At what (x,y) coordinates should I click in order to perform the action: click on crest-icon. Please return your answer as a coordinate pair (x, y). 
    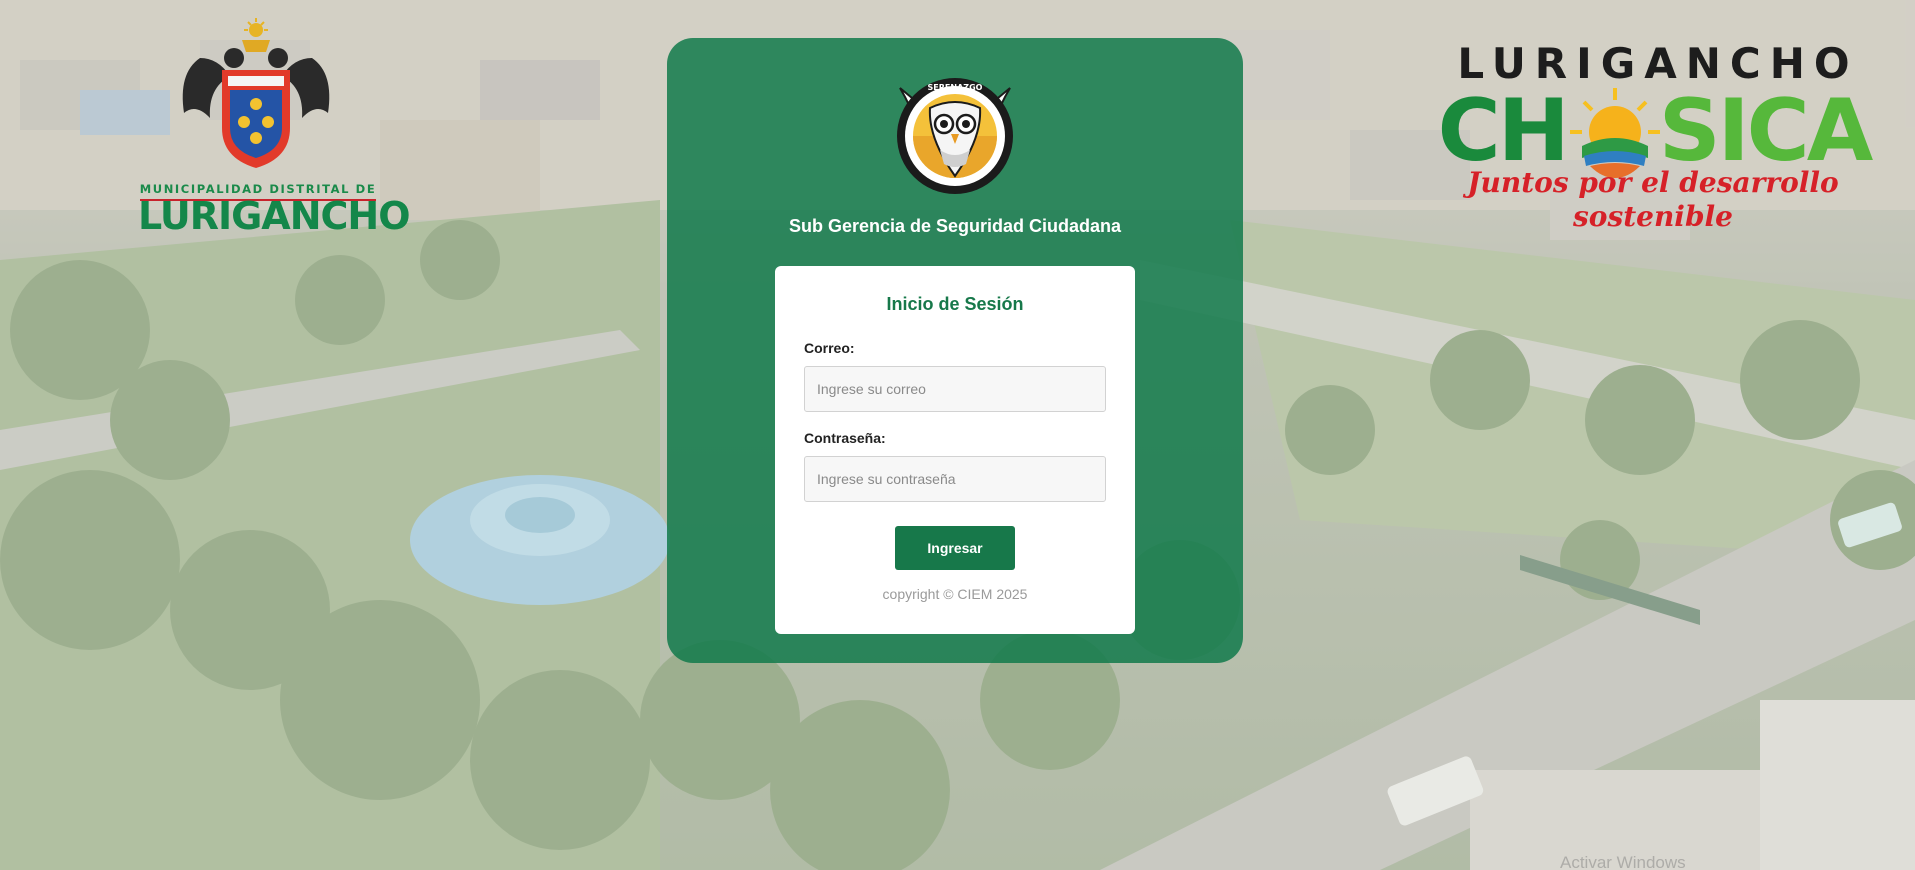
    Looking at the image, I should click on (256, 93).